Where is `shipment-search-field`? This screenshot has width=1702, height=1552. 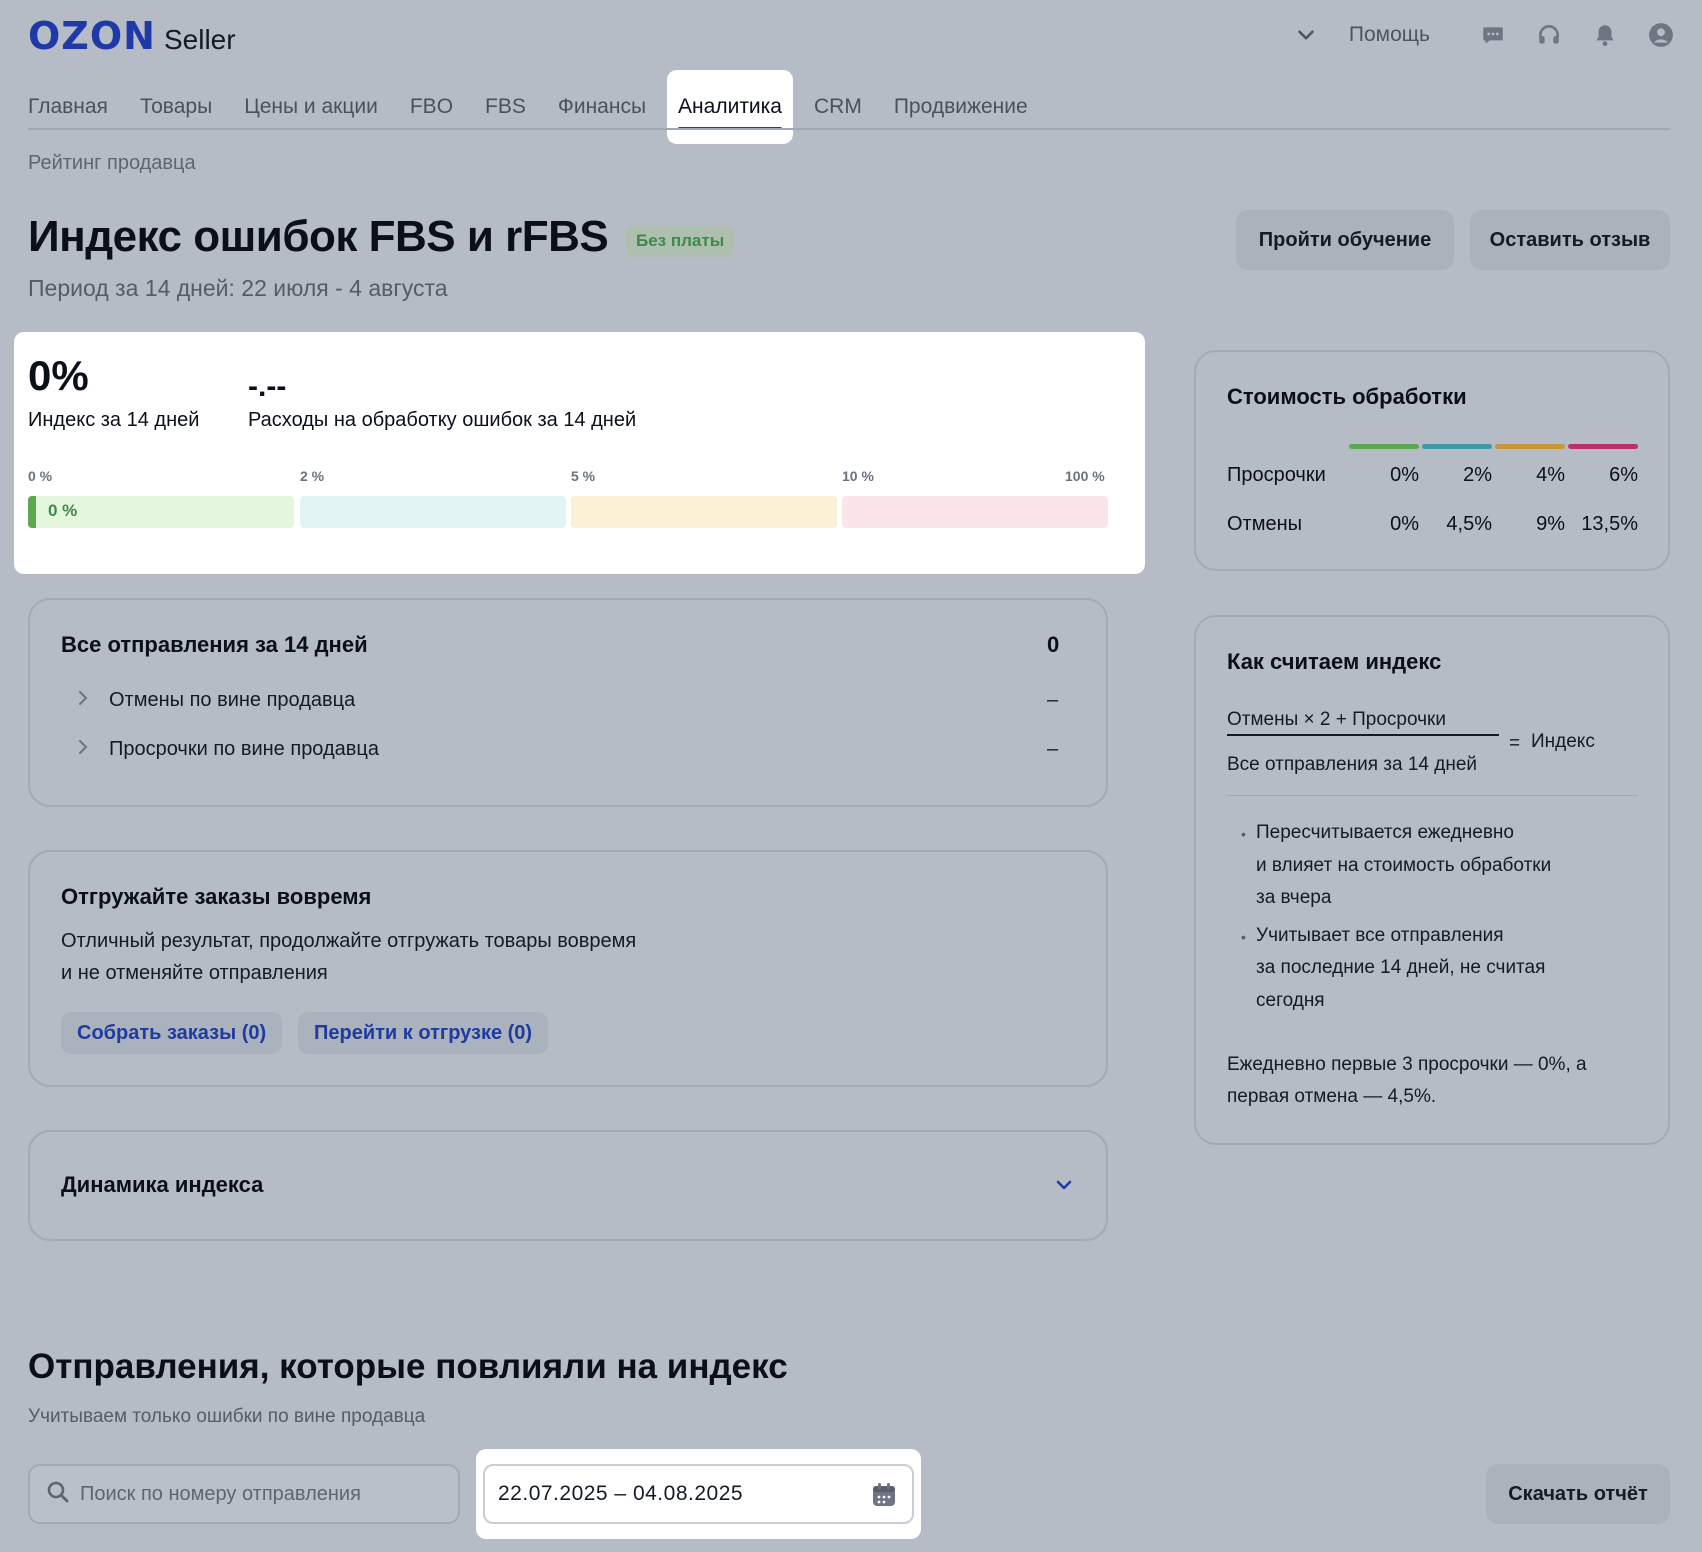 shipment-search-field is located at coordinates (244, 1494).